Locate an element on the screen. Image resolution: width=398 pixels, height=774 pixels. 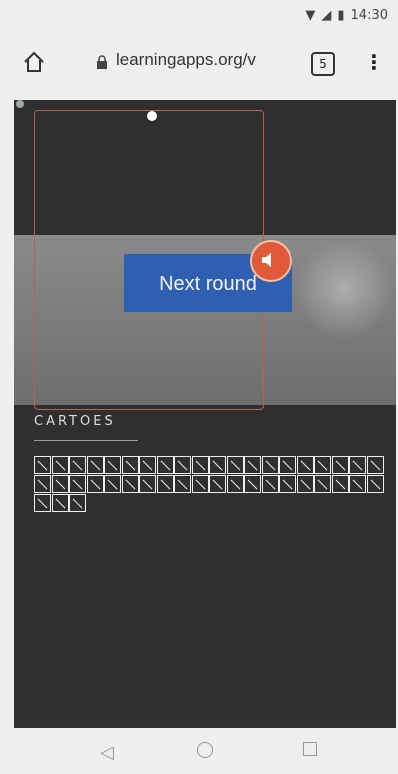
signal-icon: ◢ is located at coordinates (326, 15).